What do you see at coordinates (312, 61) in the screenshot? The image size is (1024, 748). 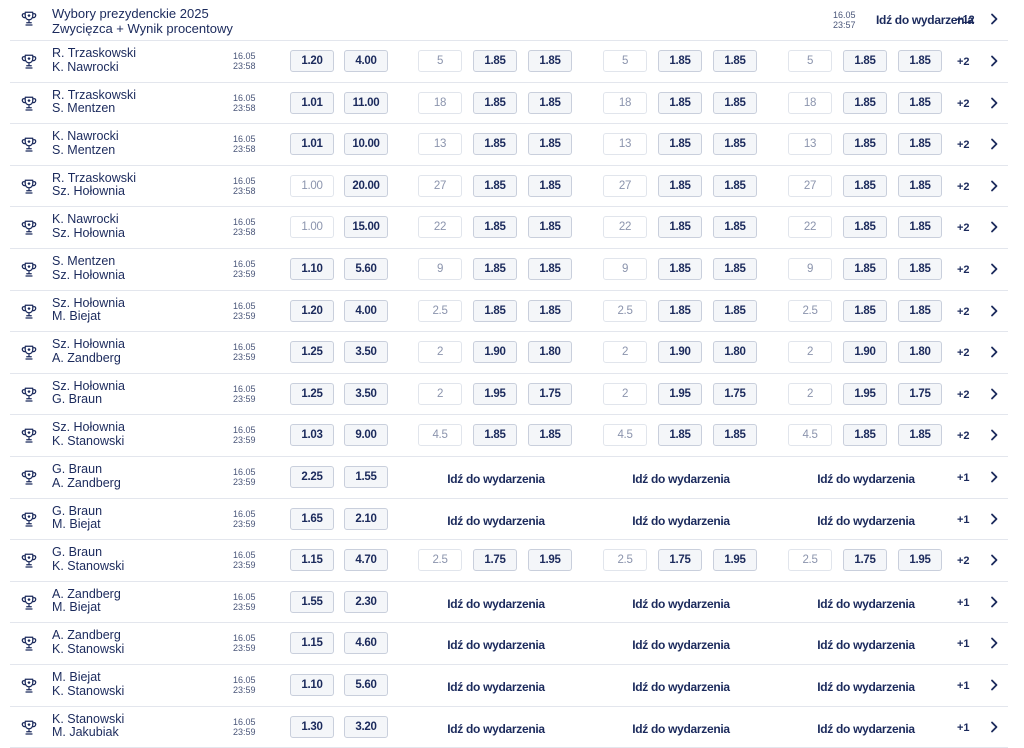 I see `odds-button-1: 1.20` at bounding box center [312, 61].